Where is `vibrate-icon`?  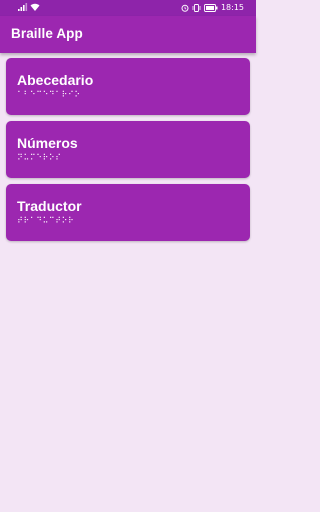
vibrate-icon is located at coordinates (196, 8).